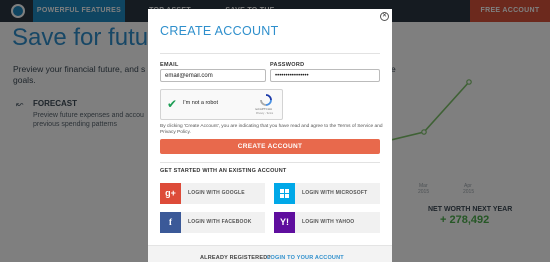 This screenshot has height=262, width=550. I want to click on recaptcha-brand: reCAPTCHA, so click(264, 109).